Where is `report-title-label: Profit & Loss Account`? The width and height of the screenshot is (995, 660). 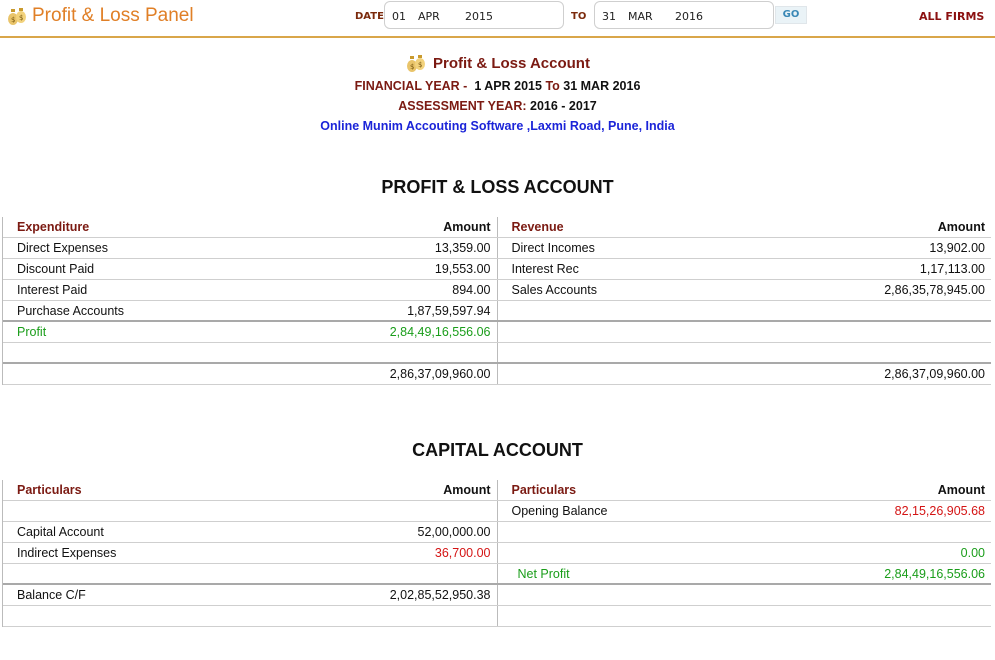
report-title-label: Profit & Loss Account is located at coordinates (511, 63).